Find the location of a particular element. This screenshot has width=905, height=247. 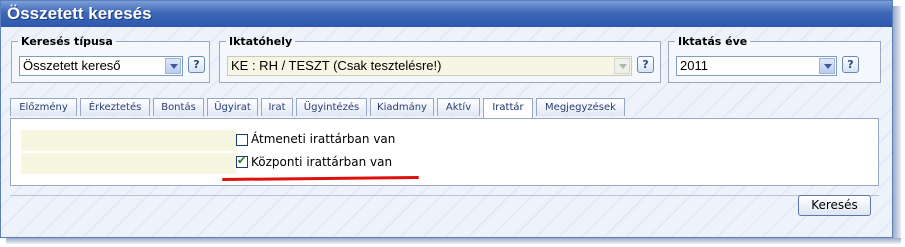

tab-elozmeny: Előzmény is located at coordinates (43, 107).